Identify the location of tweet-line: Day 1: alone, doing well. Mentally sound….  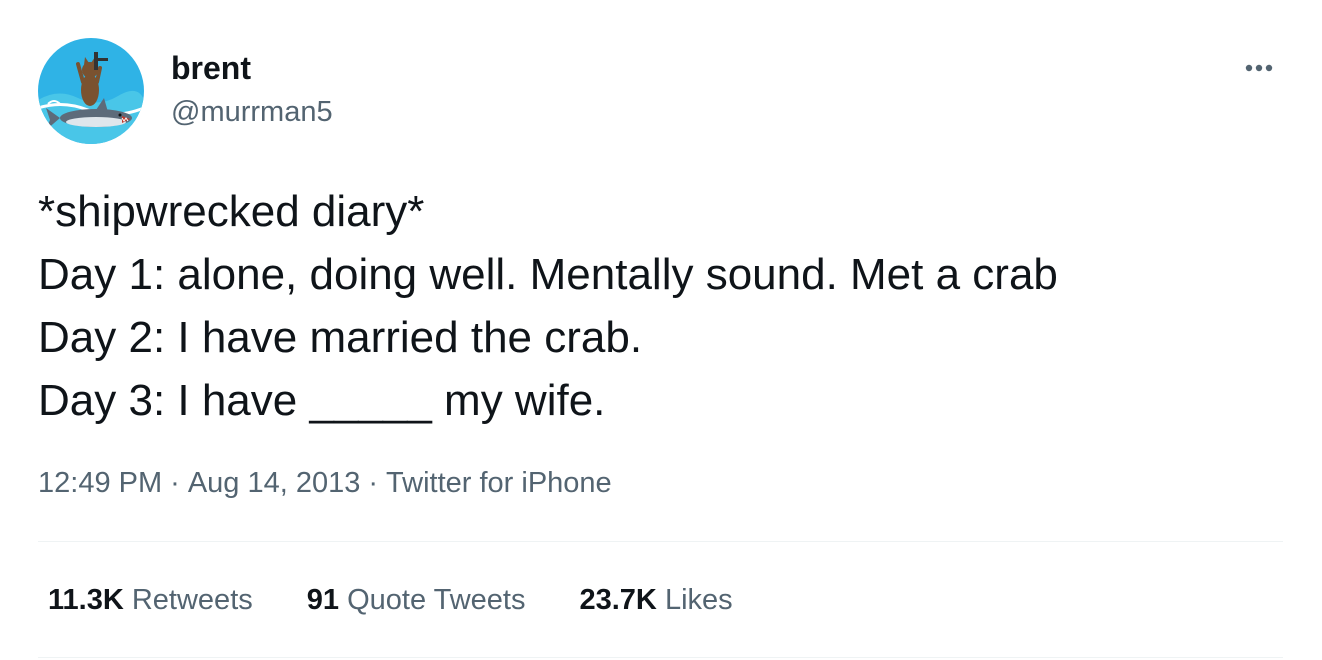
(548, 274).